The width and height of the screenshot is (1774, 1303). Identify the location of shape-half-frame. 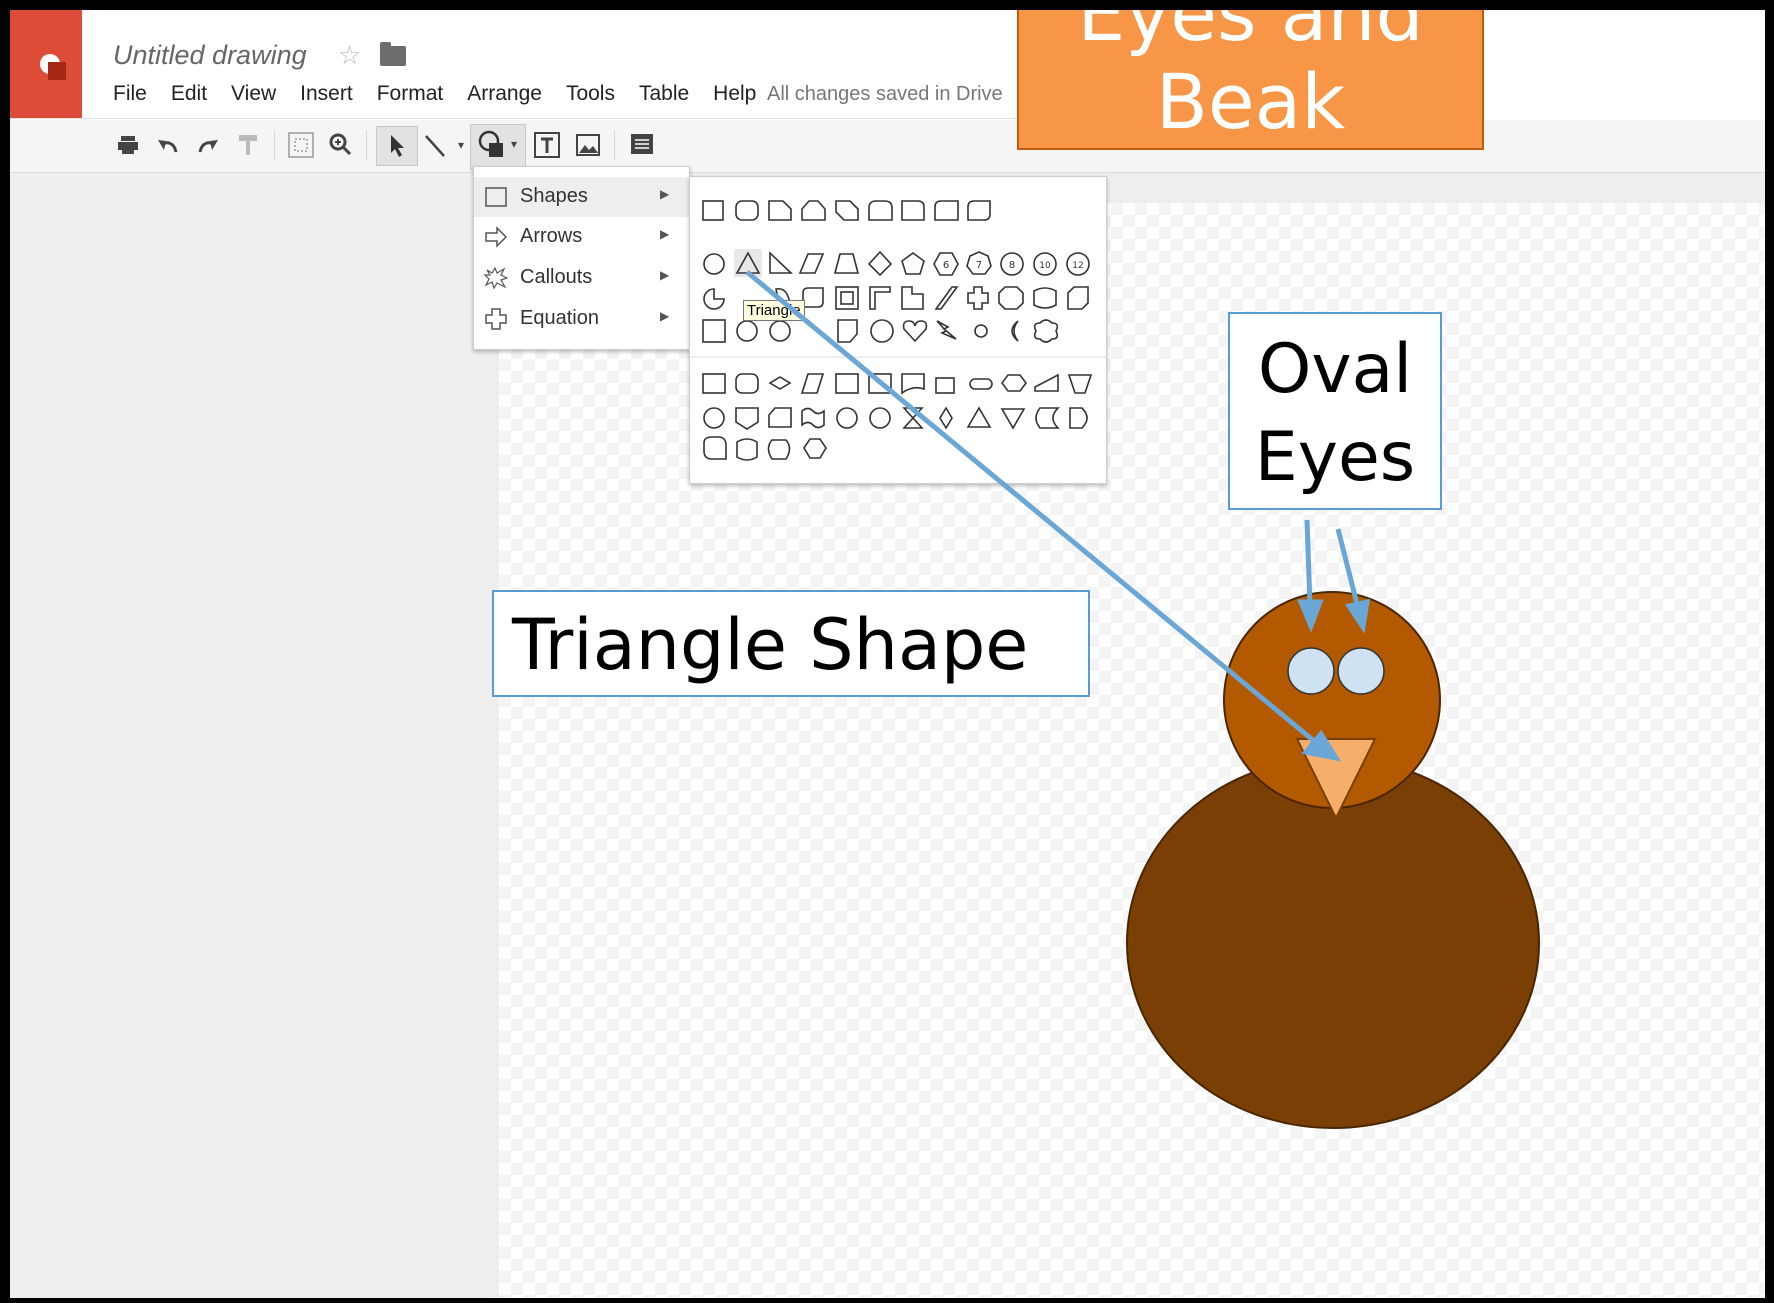
(880, 298).